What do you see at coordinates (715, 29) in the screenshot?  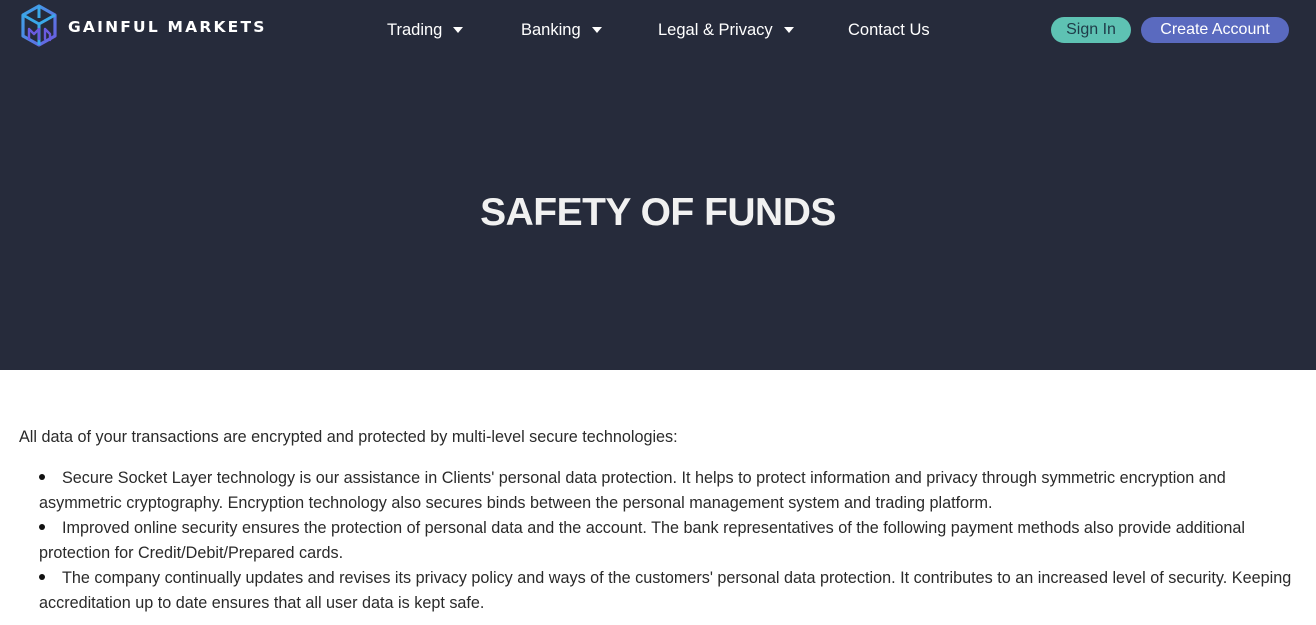 I see `nav-legal-privacy-label: Legal & Privacy` at bounding box center [715, 29].